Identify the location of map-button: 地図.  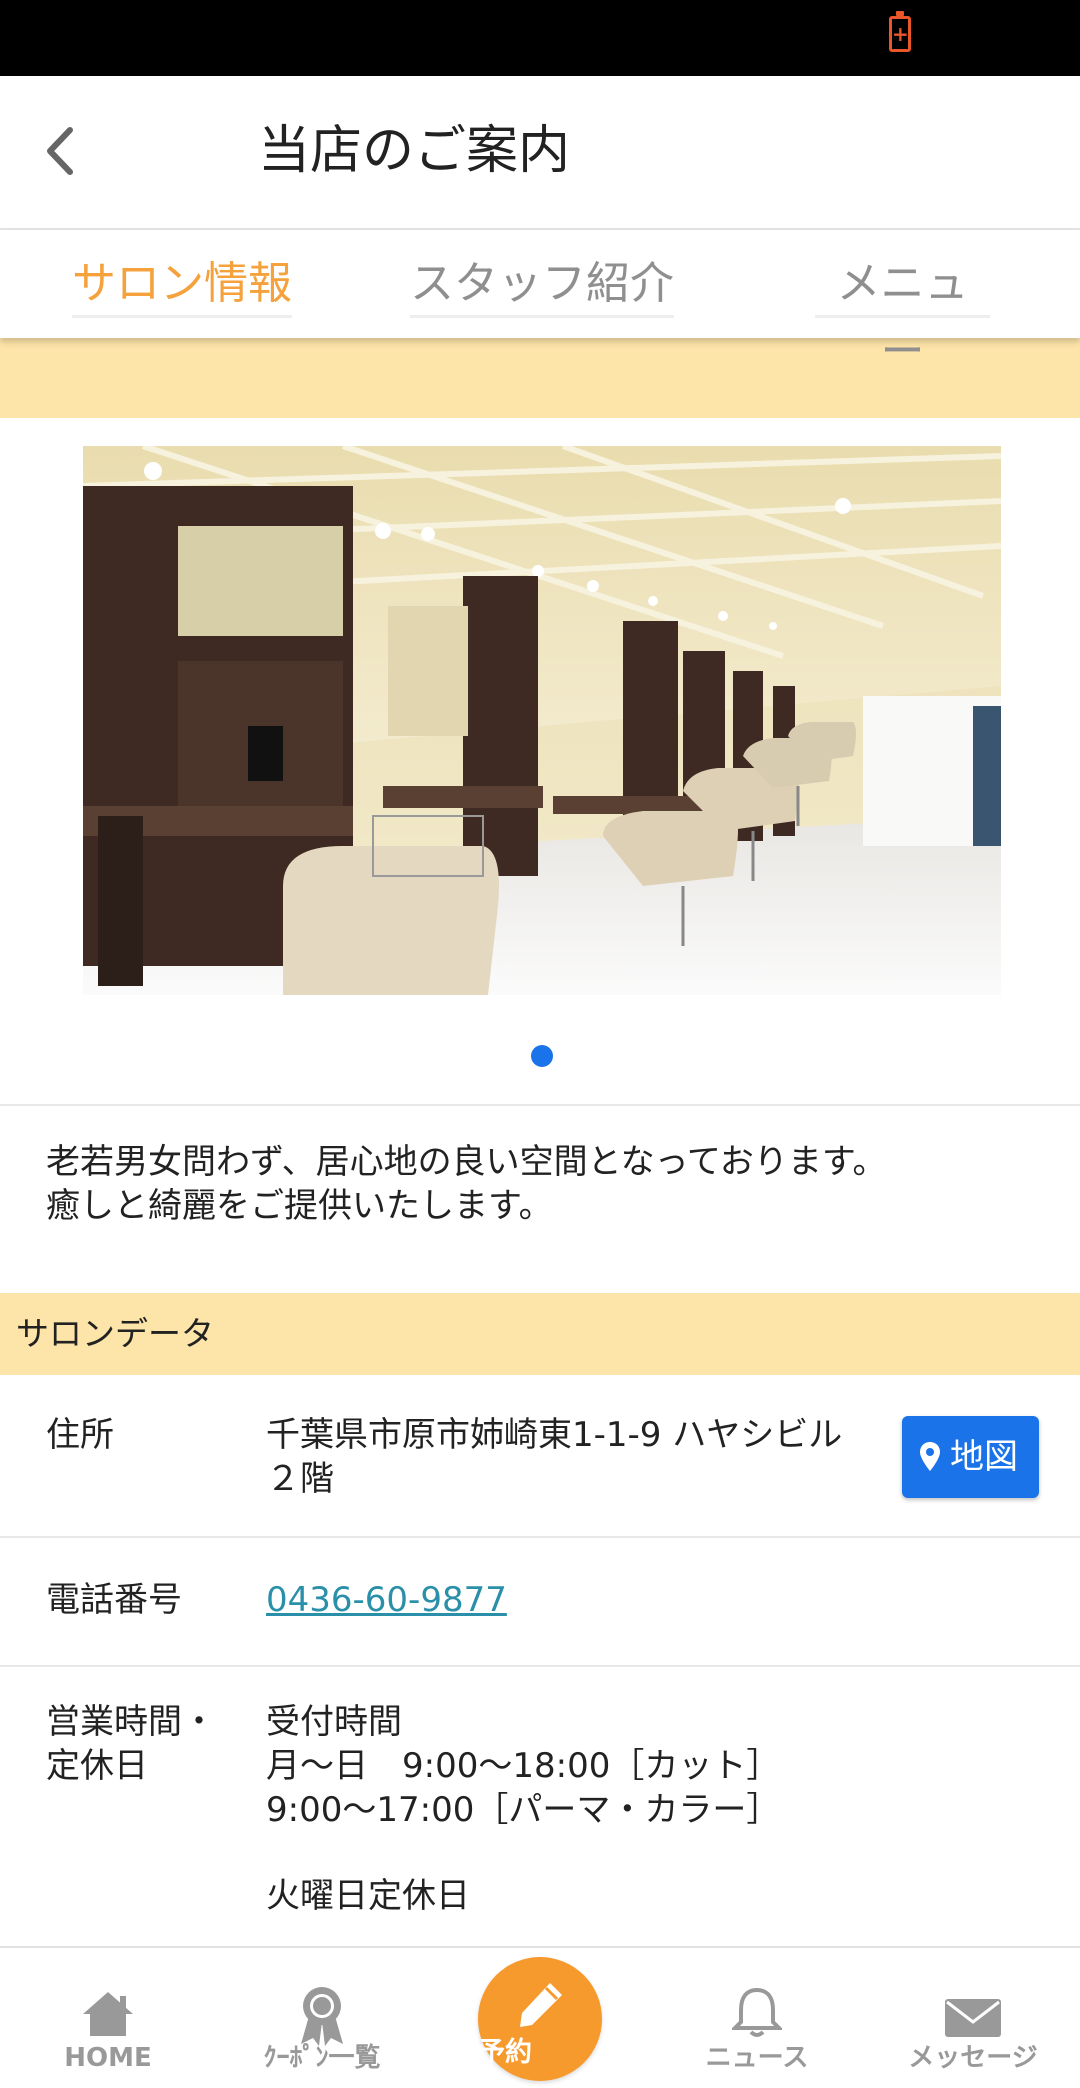
(970, 1457).